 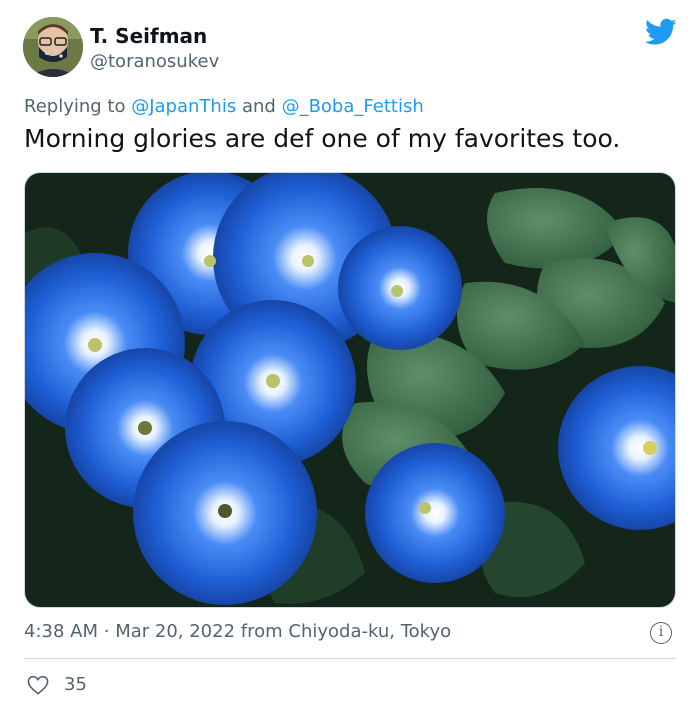 I want to click on tweet-time: 4:38 AM, so click(x=61, y=631).